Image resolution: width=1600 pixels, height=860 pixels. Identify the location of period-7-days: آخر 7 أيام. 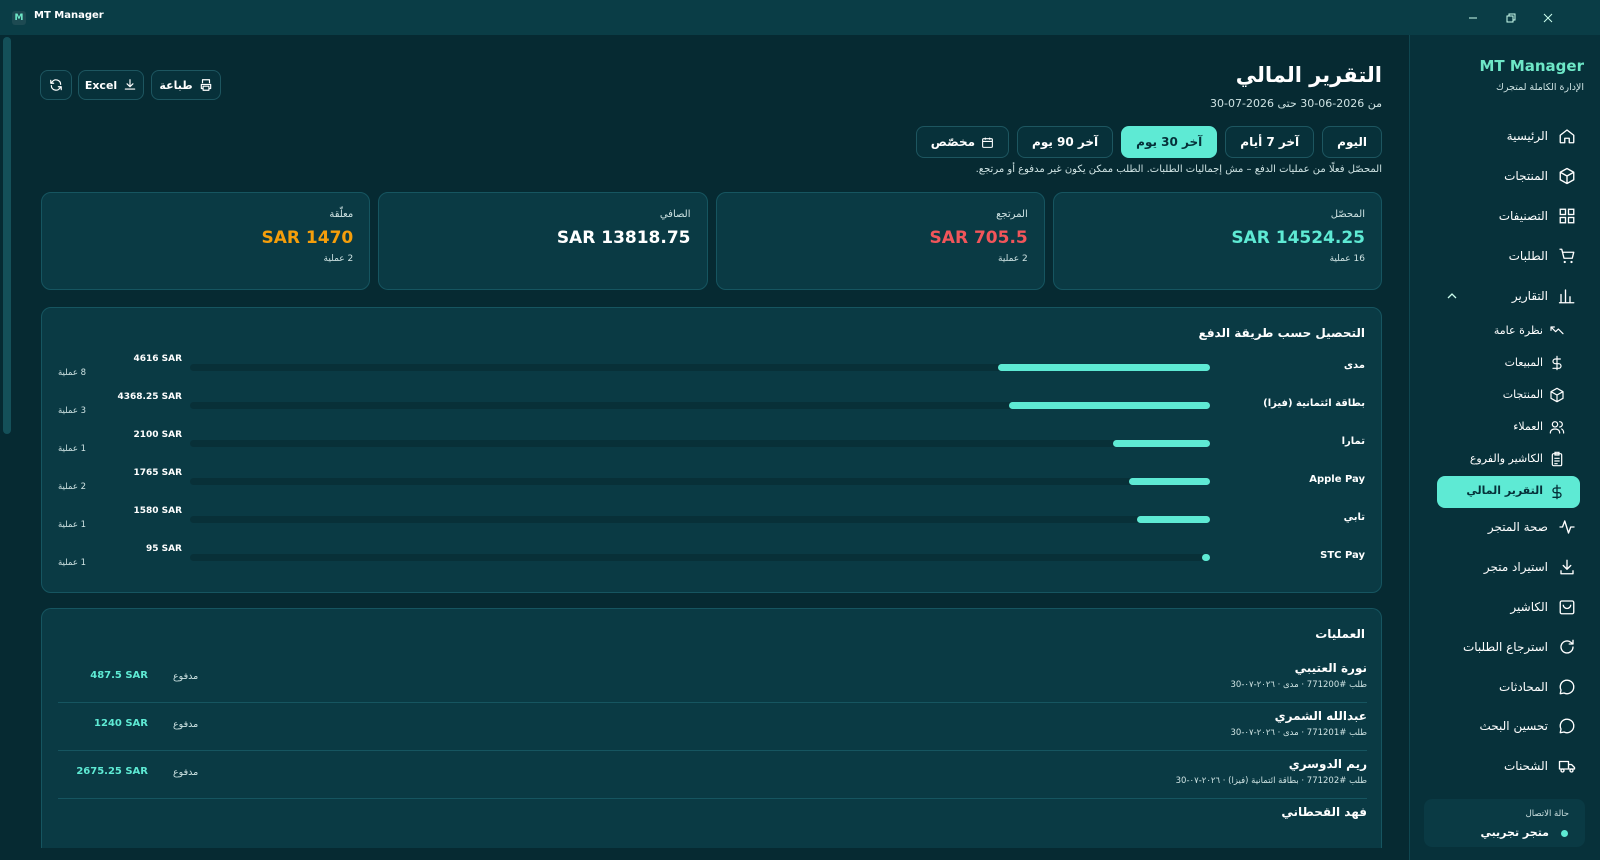
(1270, 142).